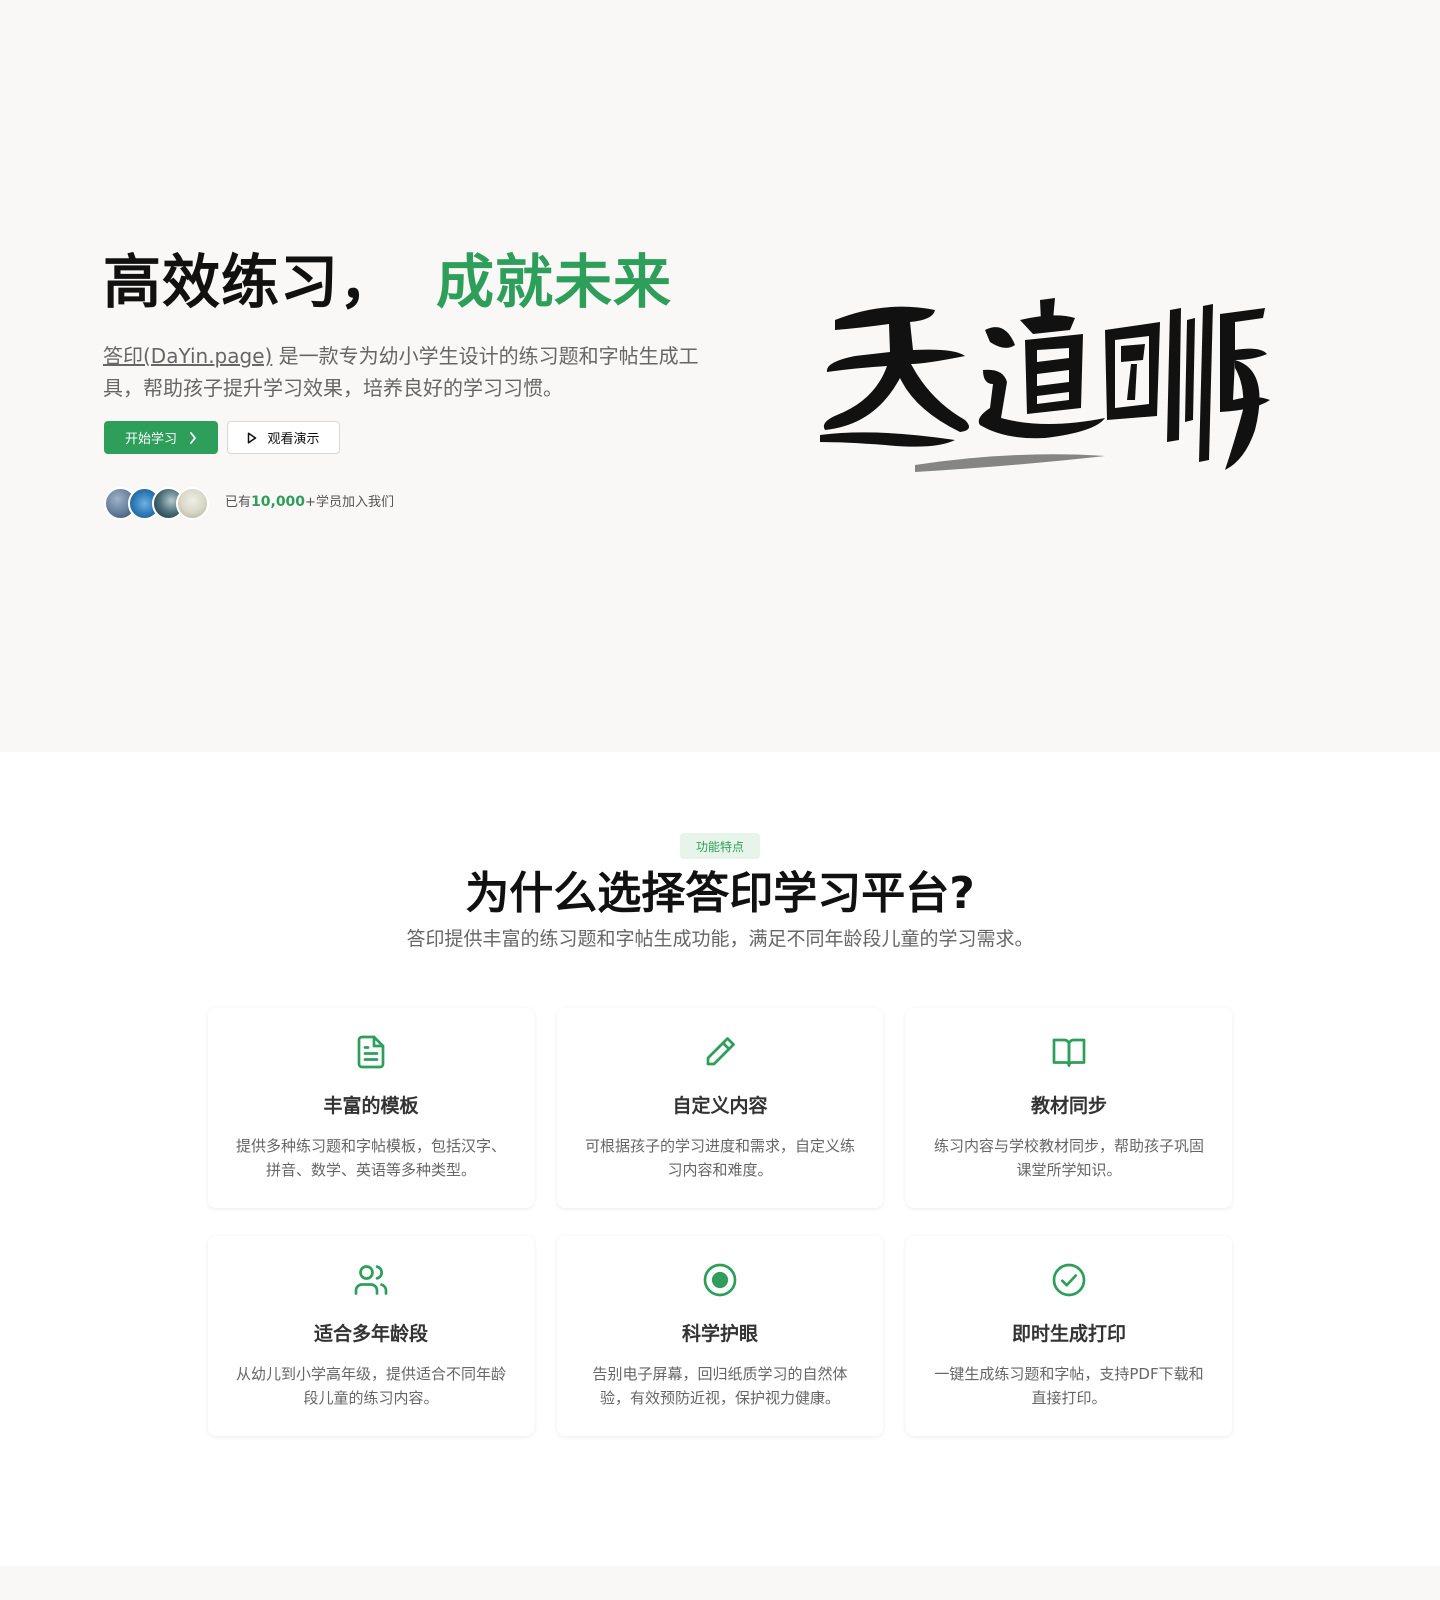 This screenshot has width=1440, height=1600. Describe the element at coordinates (193, 437) in the screenshot. I see `chevron-right-icon` at that location.